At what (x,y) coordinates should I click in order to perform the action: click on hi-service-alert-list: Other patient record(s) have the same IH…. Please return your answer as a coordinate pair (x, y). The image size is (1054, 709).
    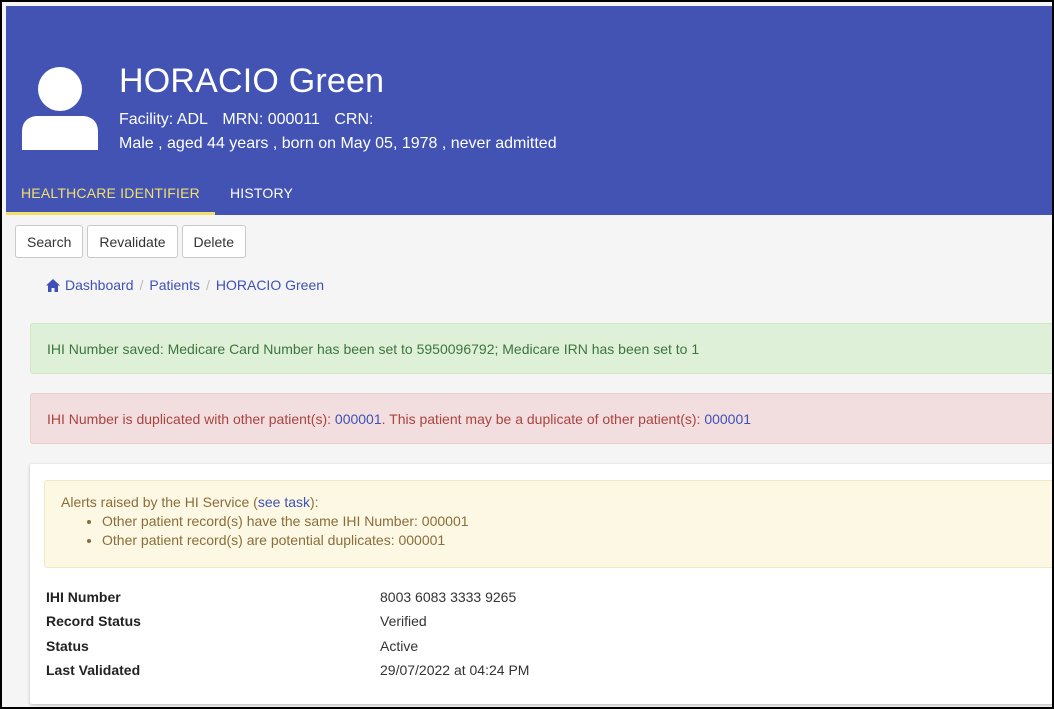
    Looking at the image, I should click on (554, 531).